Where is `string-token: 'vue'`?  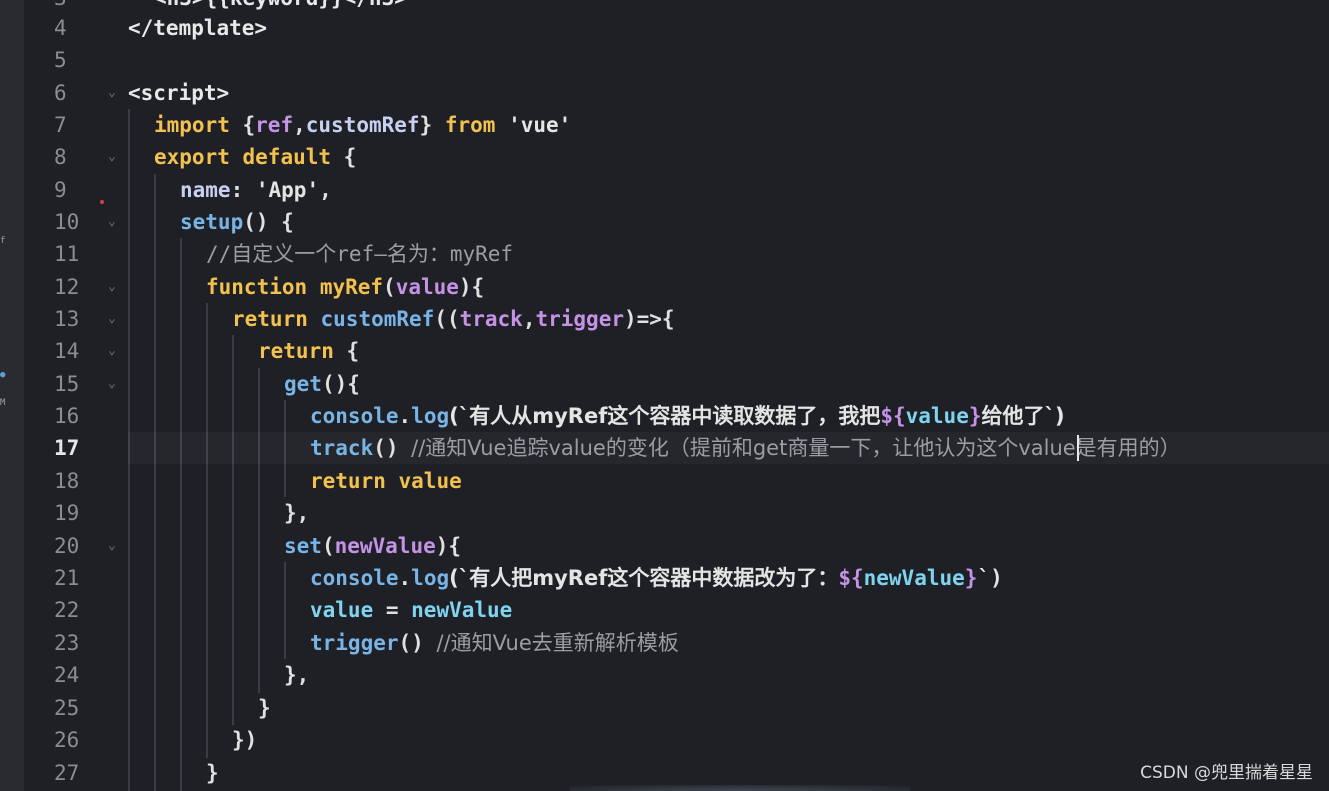
string-token: 'vue' is located at coordinates (540, 125).